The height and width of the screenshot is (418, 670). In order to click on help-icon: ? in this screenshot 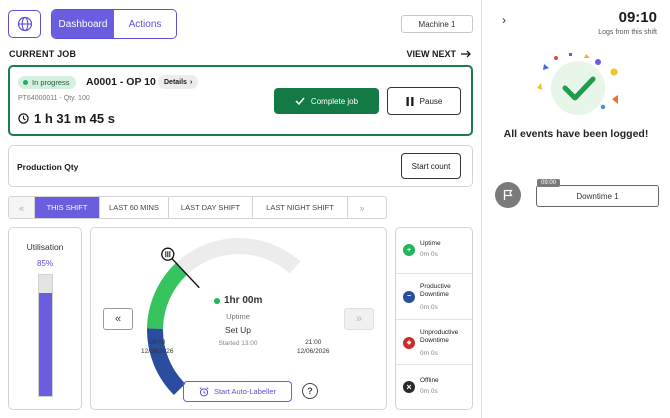, I will do `click(310, 391)`.